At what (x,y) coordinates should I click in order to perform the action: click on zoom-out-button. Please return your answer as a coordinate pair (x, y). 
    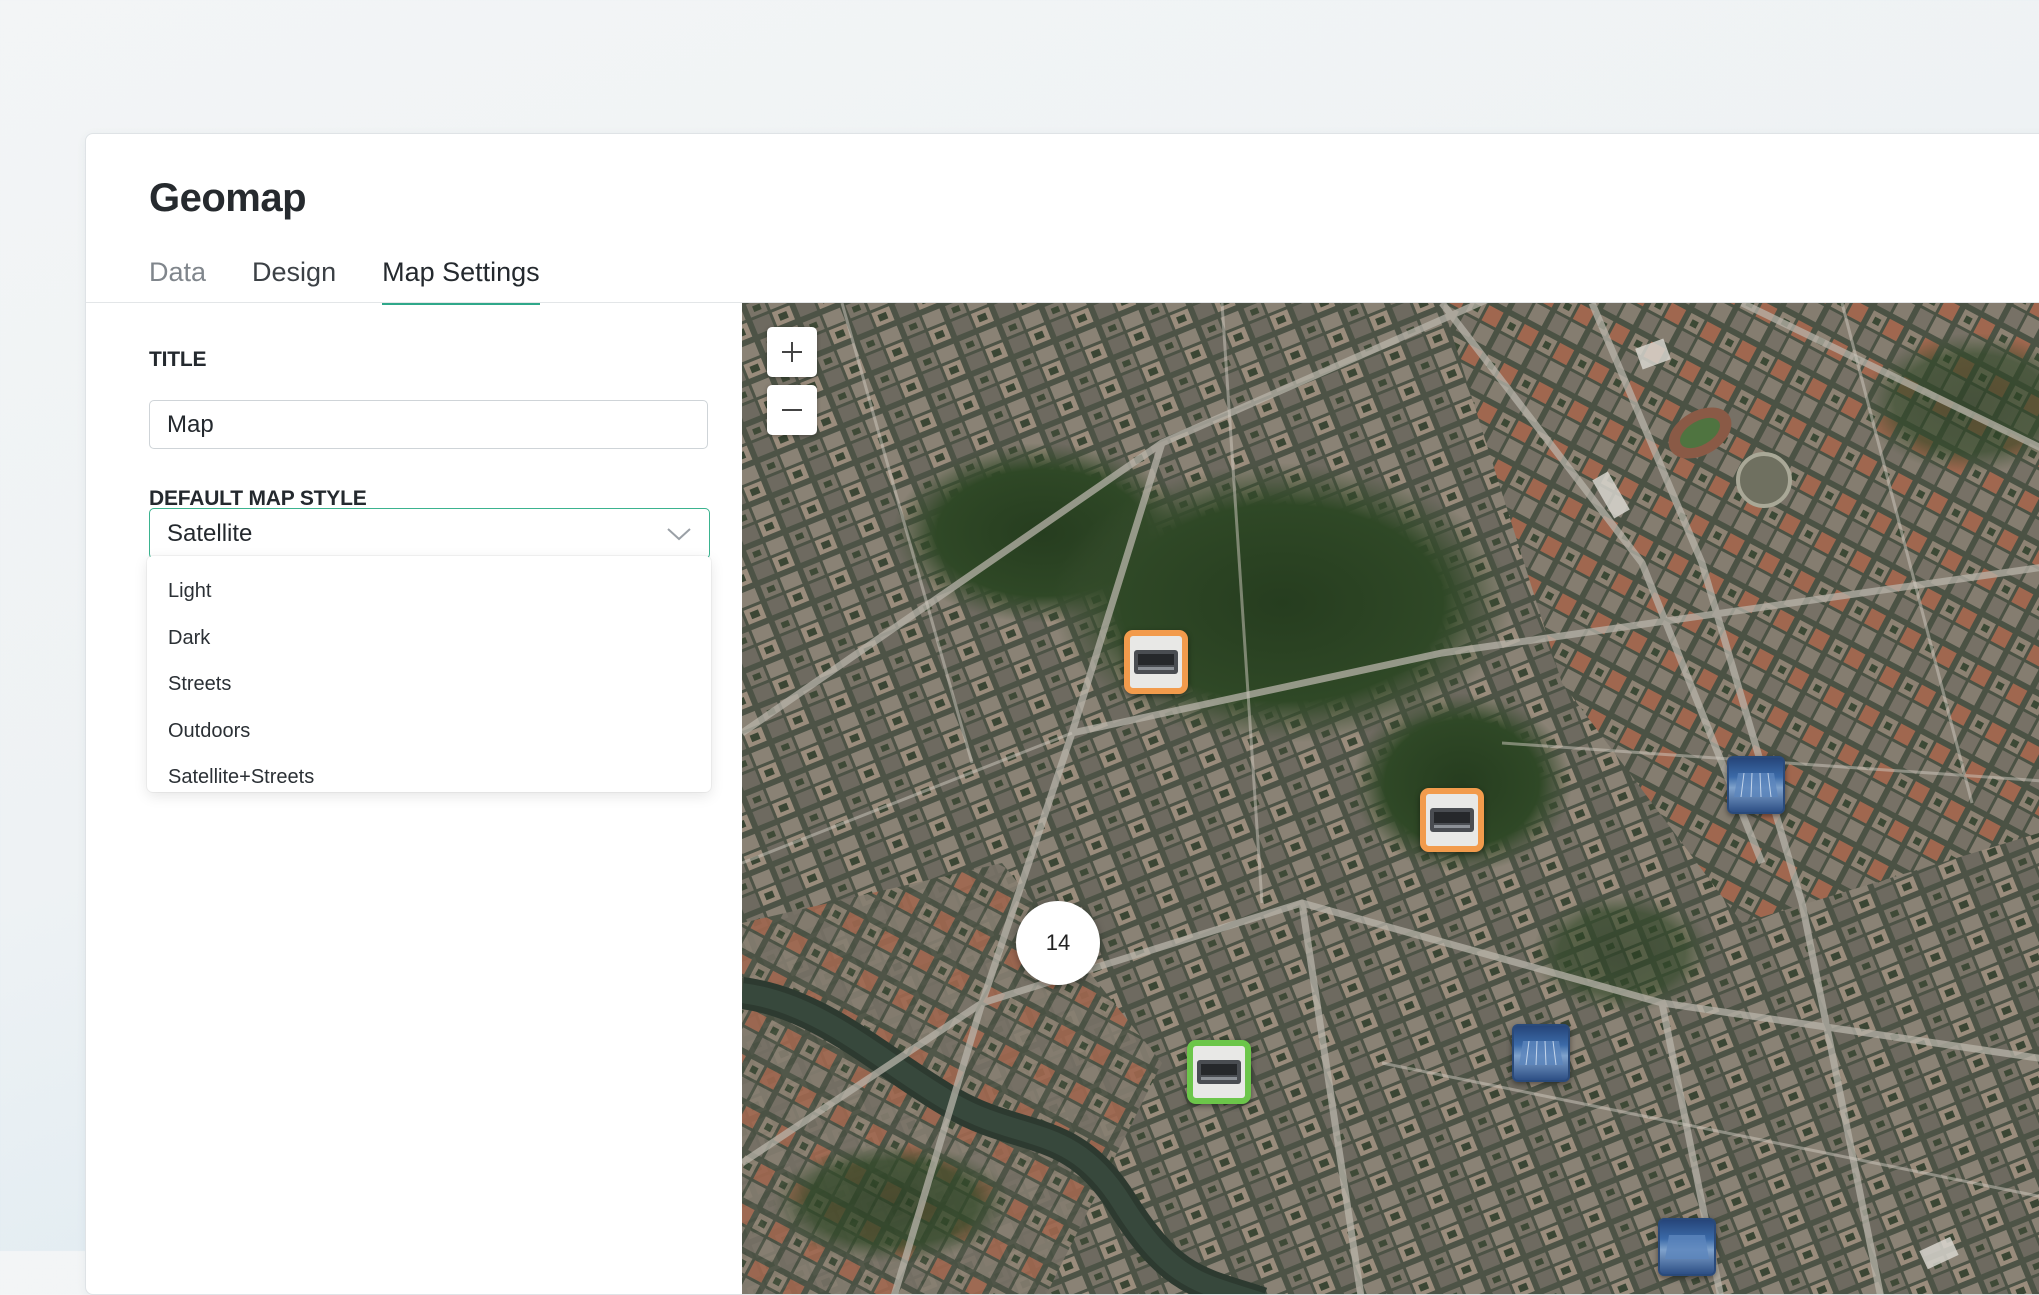
    Looking at the image, I should click on (792, 410).